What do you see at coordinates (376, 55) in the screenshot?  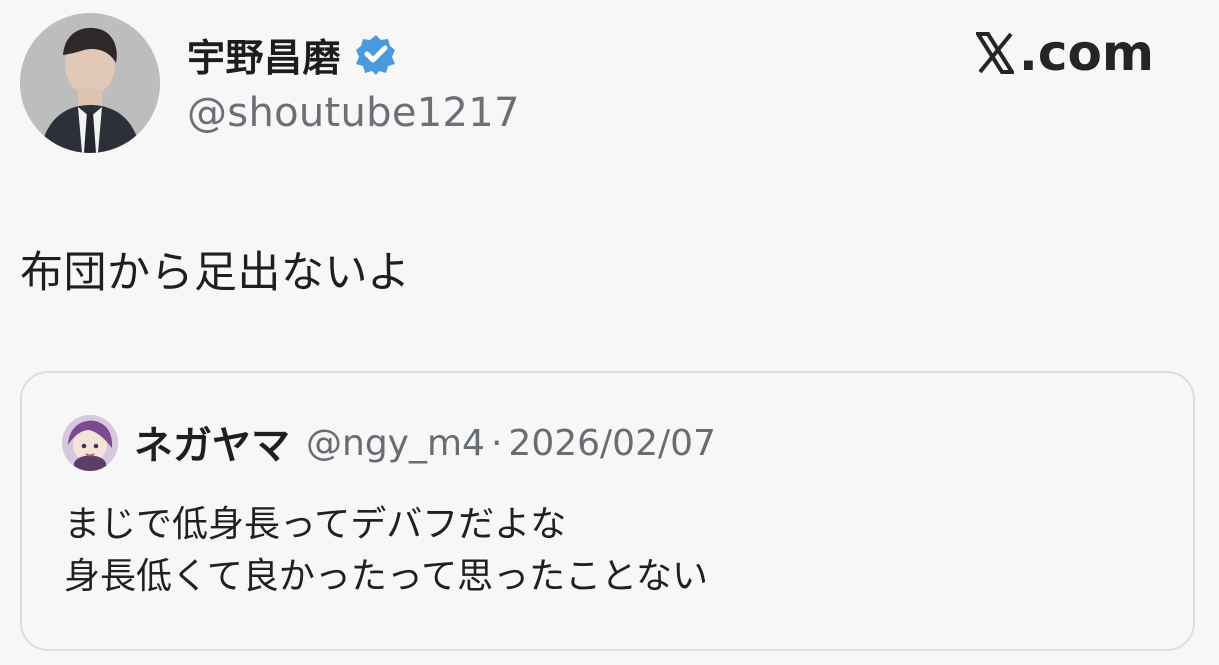 I see `verified-badge-icon` at bounding box center [376, 55].